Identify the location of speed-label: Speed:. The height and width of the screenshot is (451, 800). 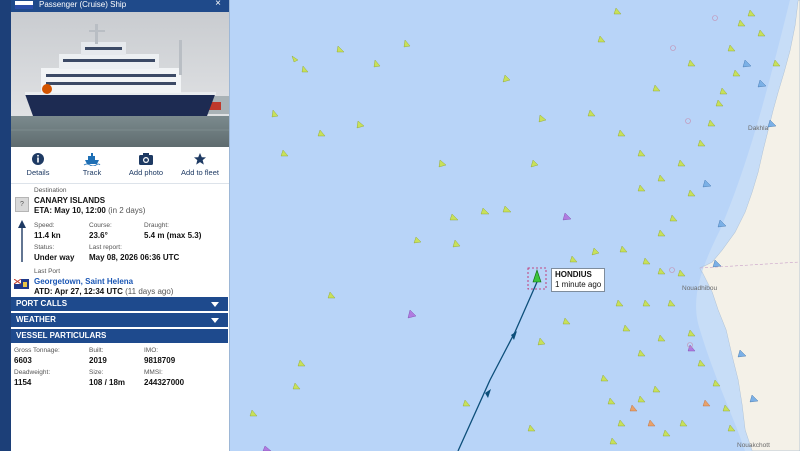
(44, 225).